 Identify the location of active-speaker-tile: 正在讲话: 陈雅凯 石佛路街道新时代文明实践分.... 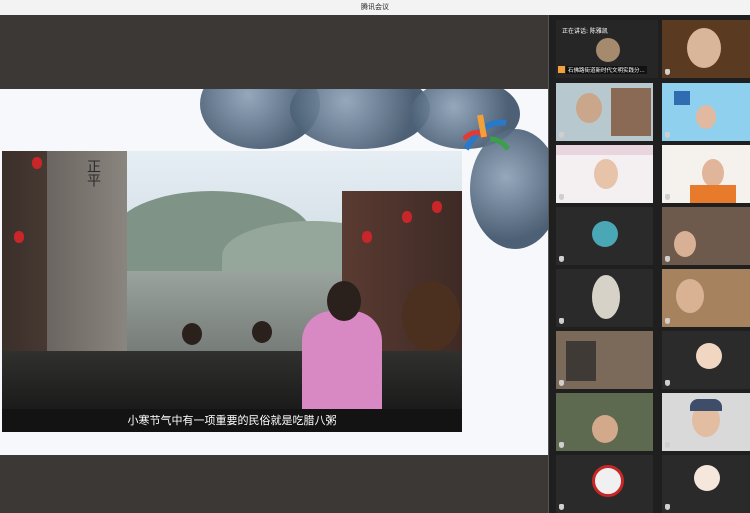
(607, 49).